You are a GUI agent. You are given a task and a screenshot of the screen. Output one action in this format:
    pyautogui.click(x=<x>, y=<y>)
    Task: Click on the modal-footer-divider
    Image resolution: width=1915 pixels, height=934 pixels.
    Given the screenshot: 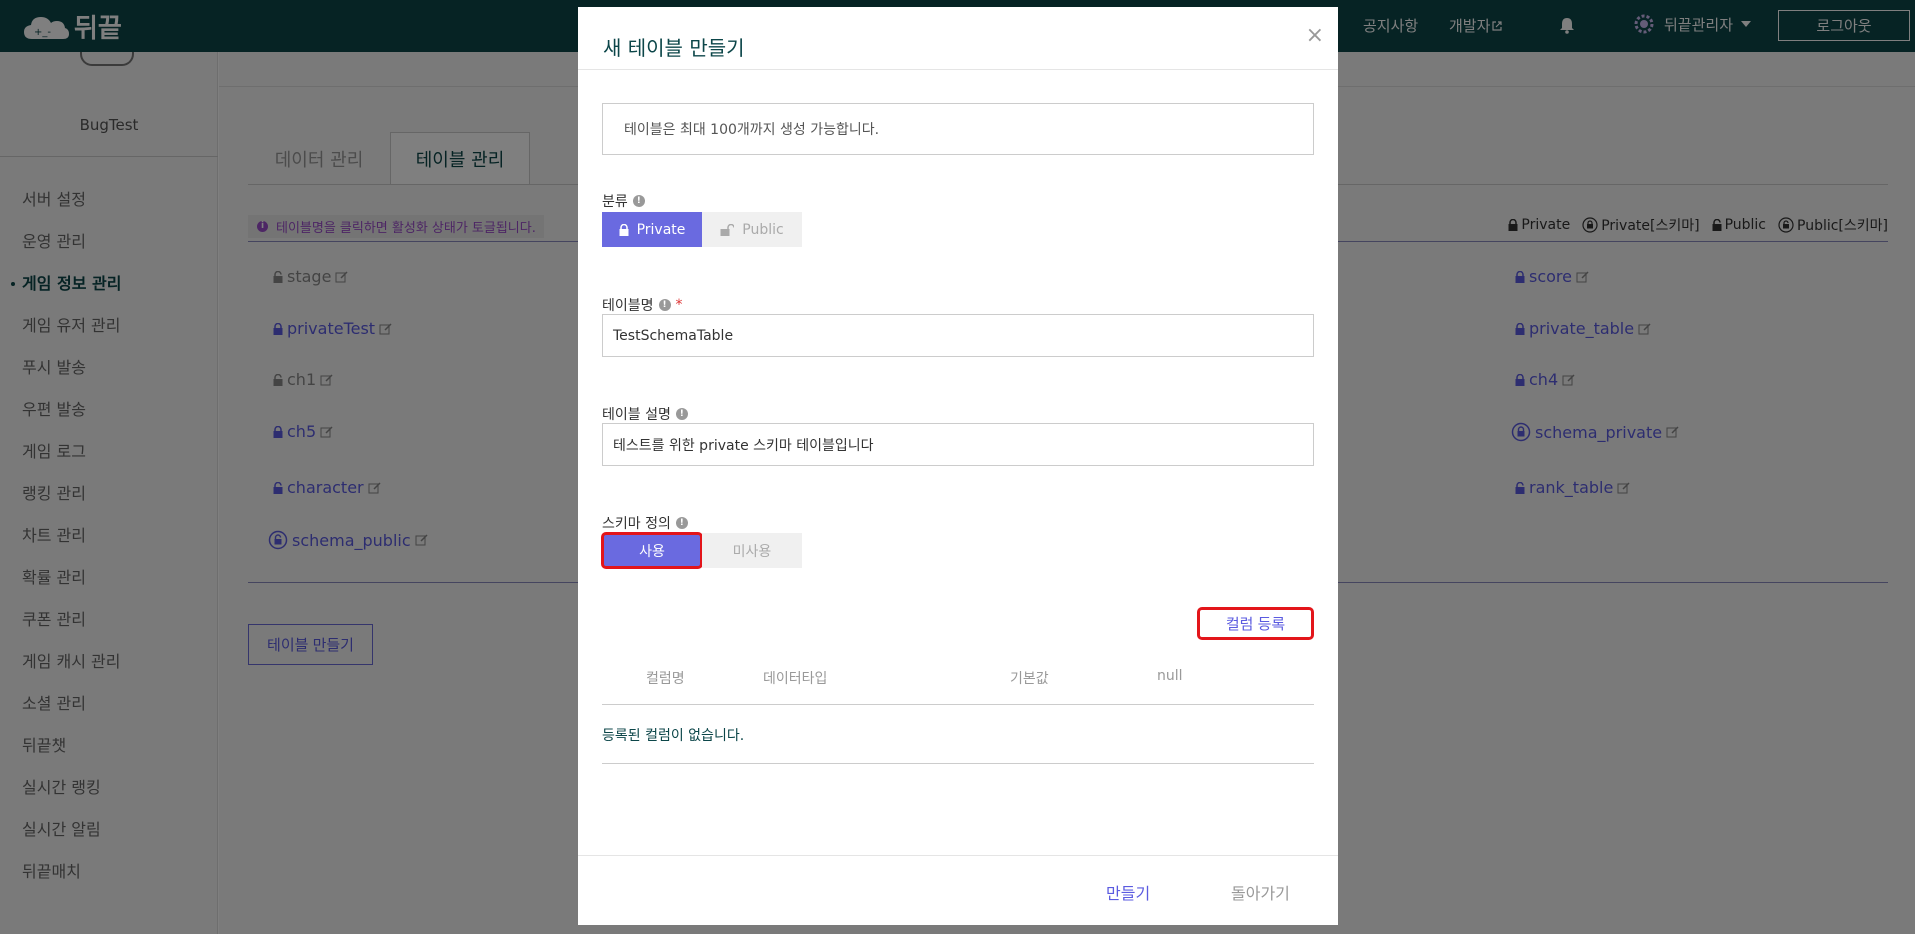 What is the action you would take?
    pyautogui.click(x=958, y=855)
    